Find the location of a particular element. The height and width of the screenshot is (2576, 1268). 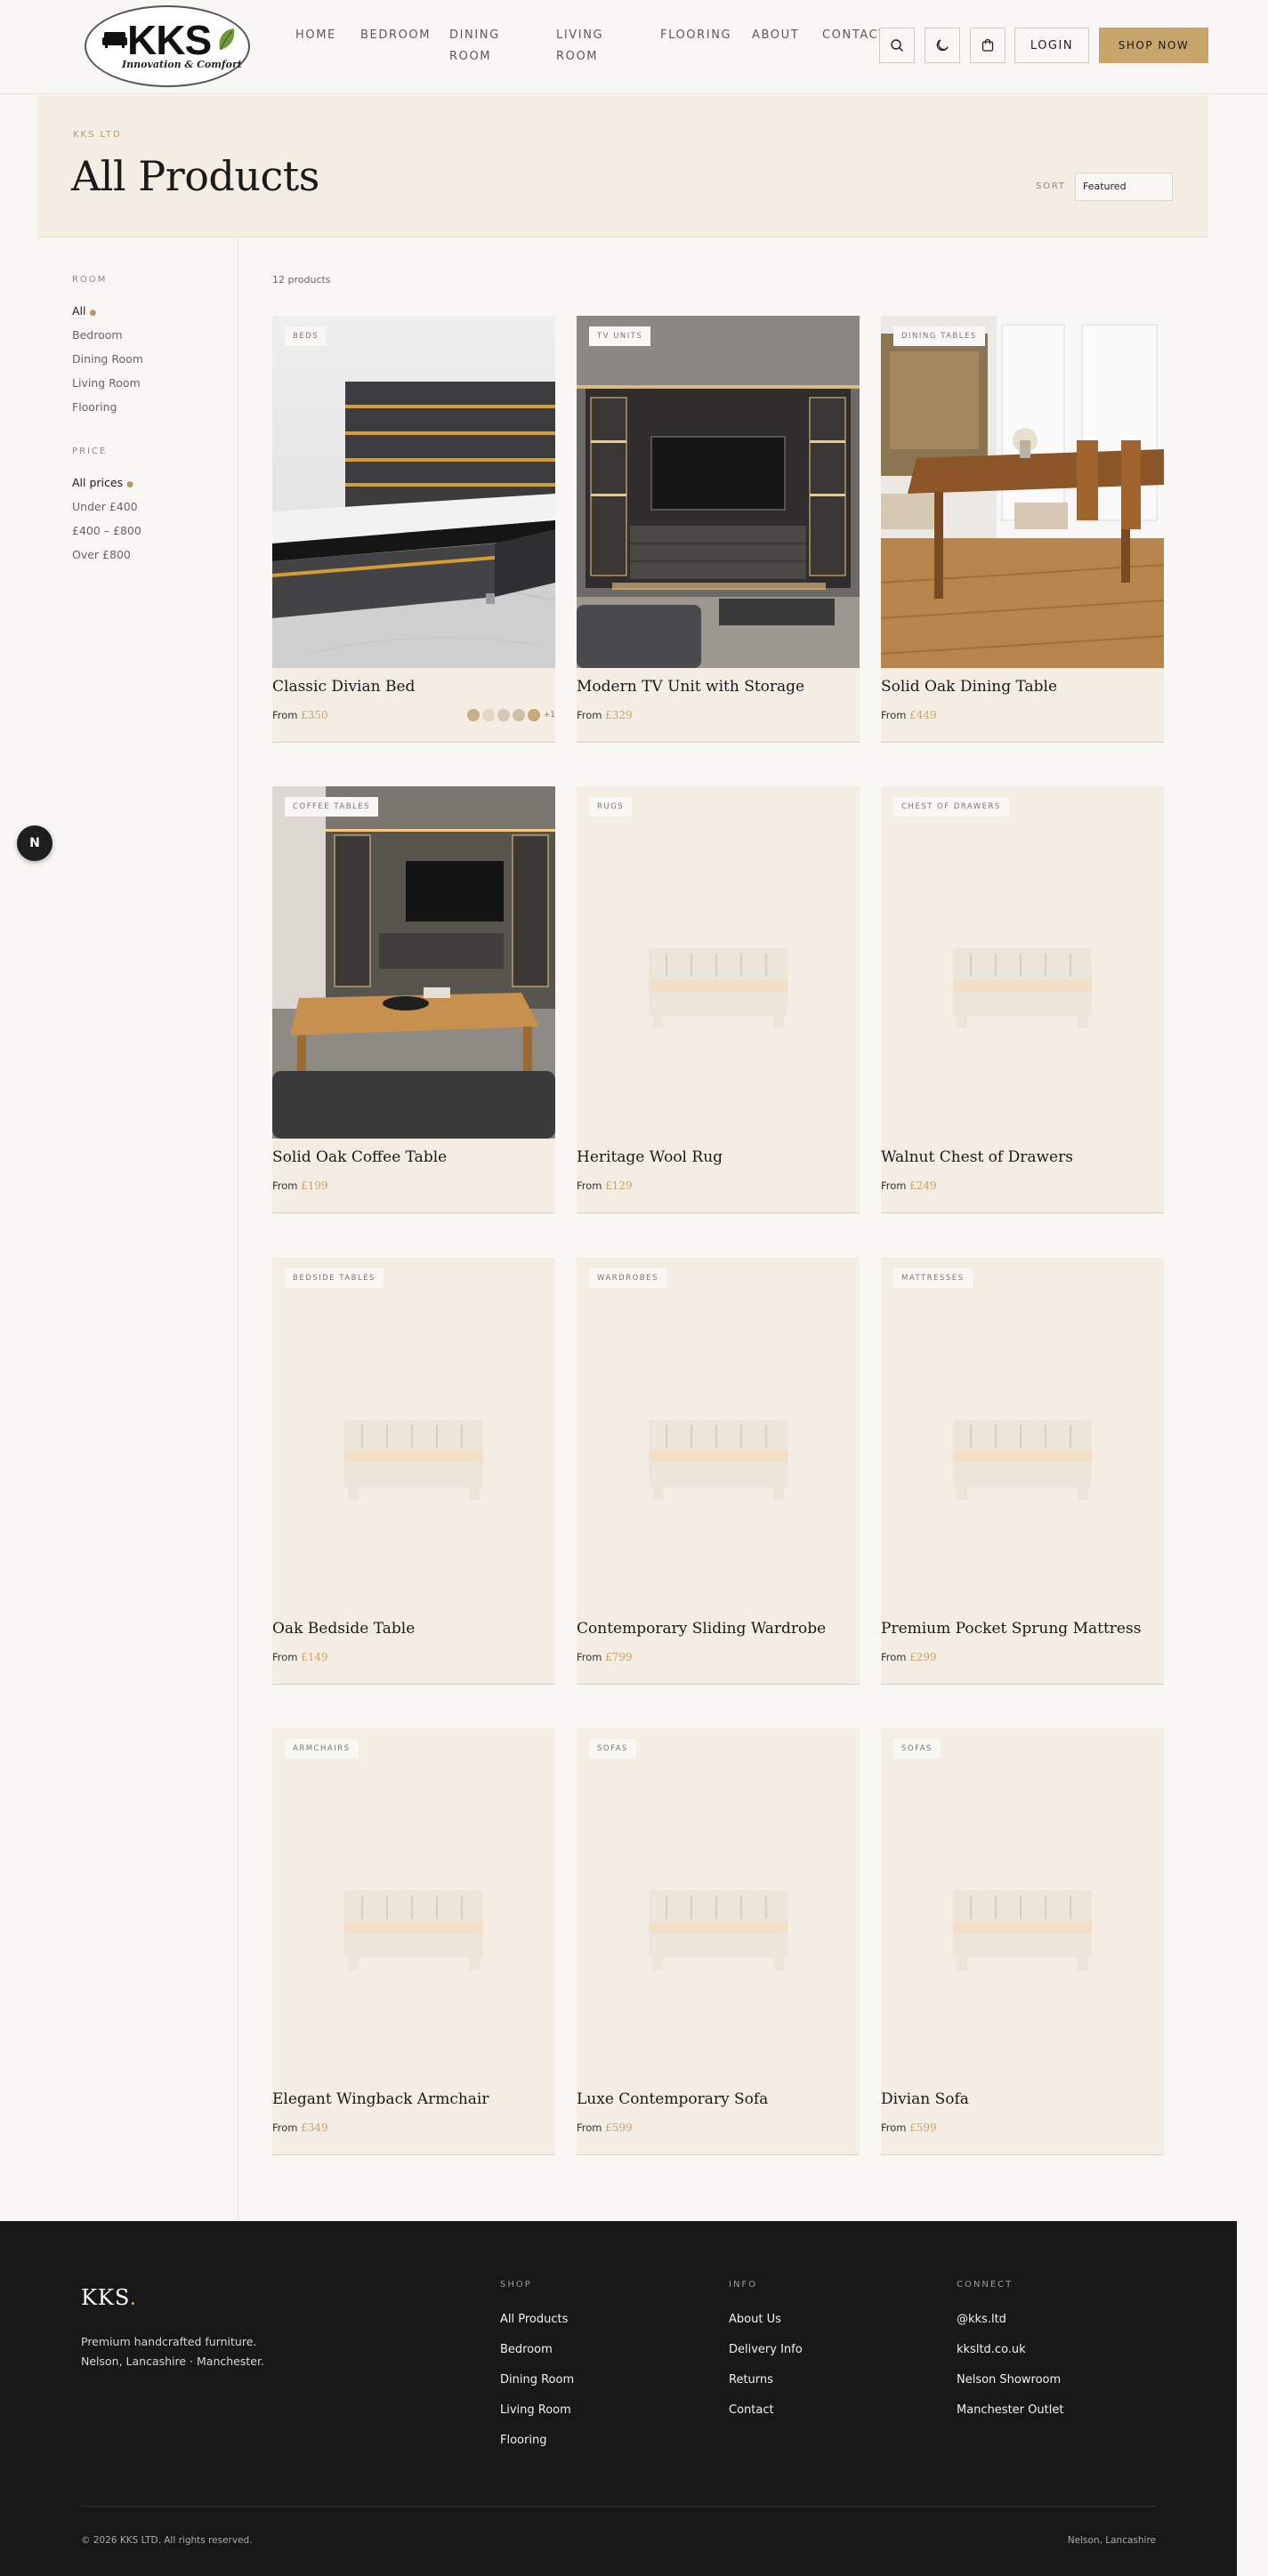

product-name: Classic Divian Bed is located at coordinates (343, 687).